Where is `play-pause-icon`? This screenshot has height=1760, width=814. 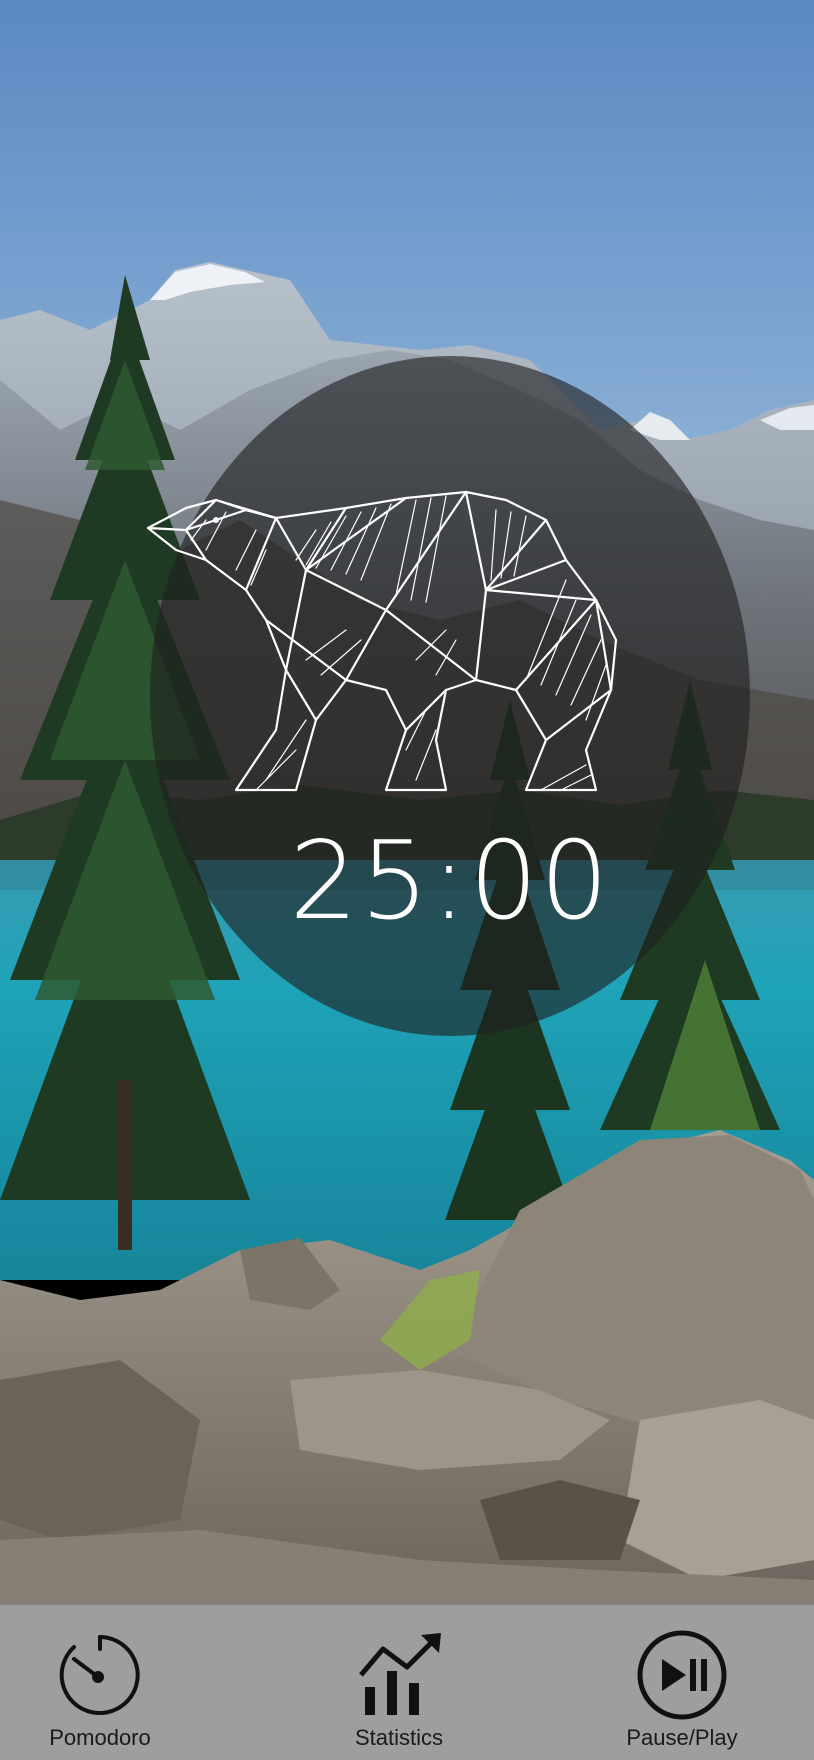
play-pause-icon is located at coordinates (682, 1675).